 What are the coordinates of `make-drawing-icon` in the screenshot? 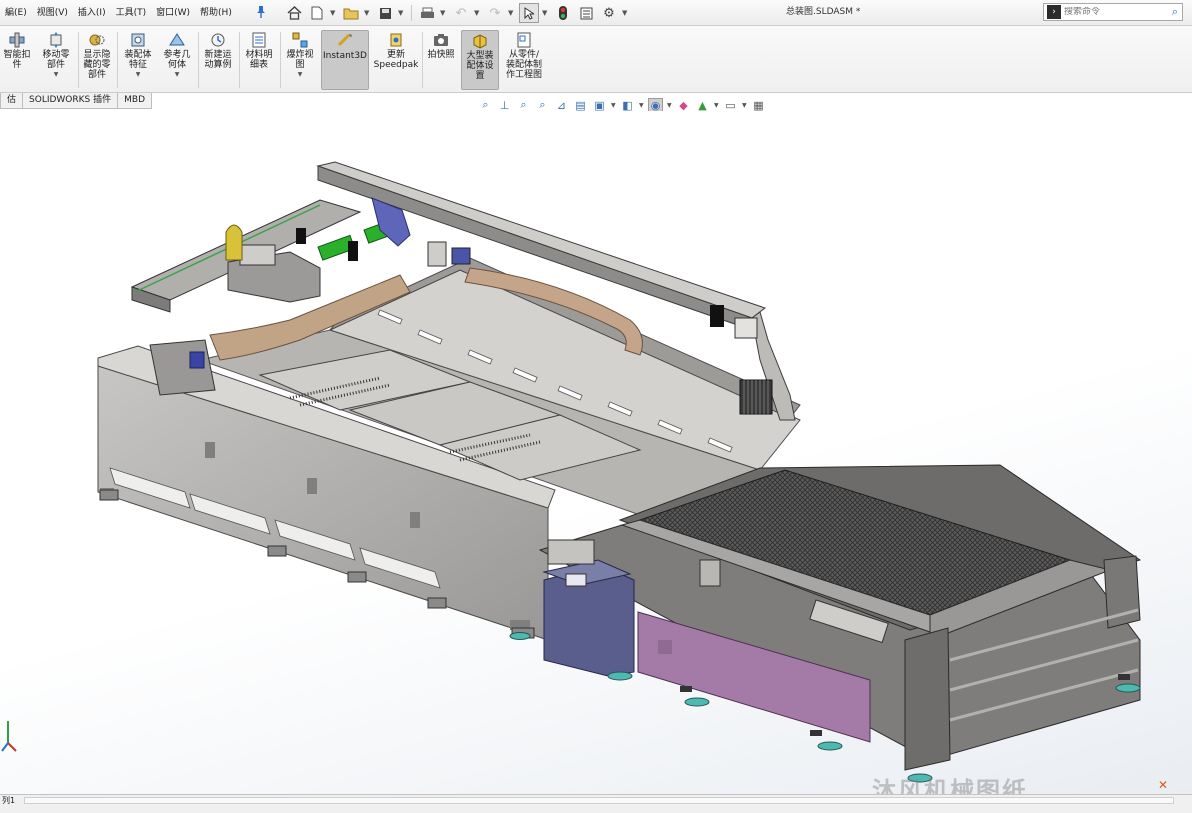 It's located at (524, 40).